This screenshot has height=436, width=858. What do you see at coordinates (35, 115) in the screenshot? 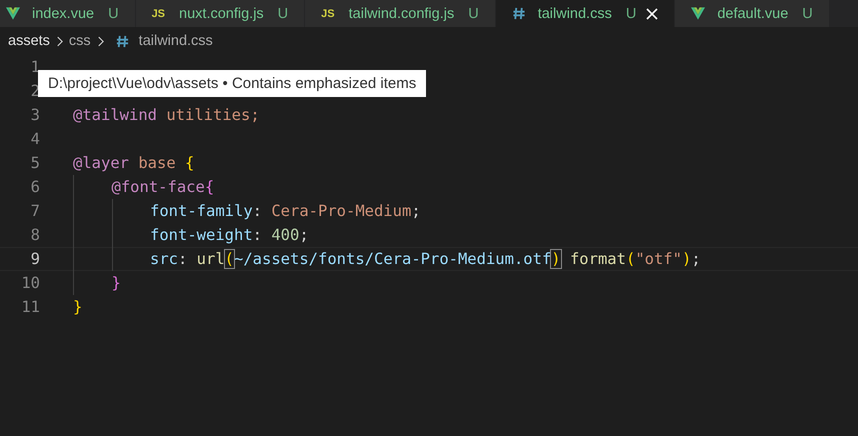
I see `line-number: 3` at bounding box center [35, 115].